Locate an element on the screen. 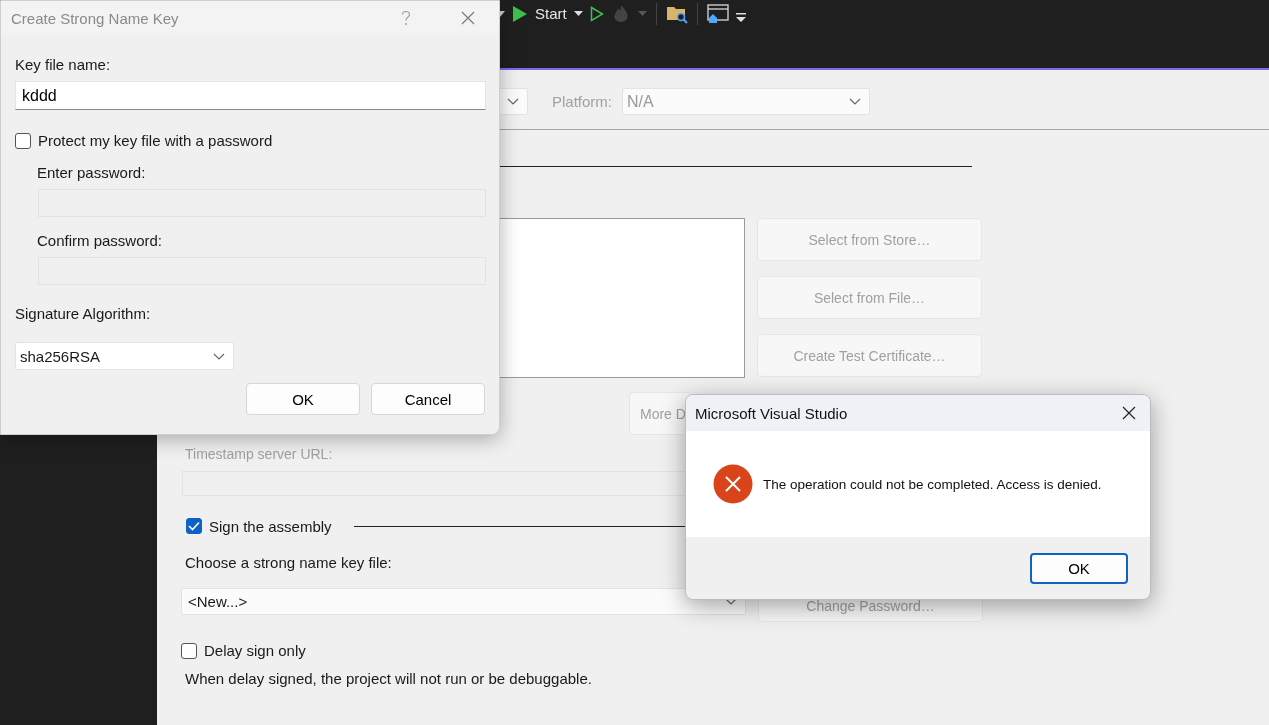  message-text: The operation could not be completed. Access is denied. is located at coordinates (932, 484).